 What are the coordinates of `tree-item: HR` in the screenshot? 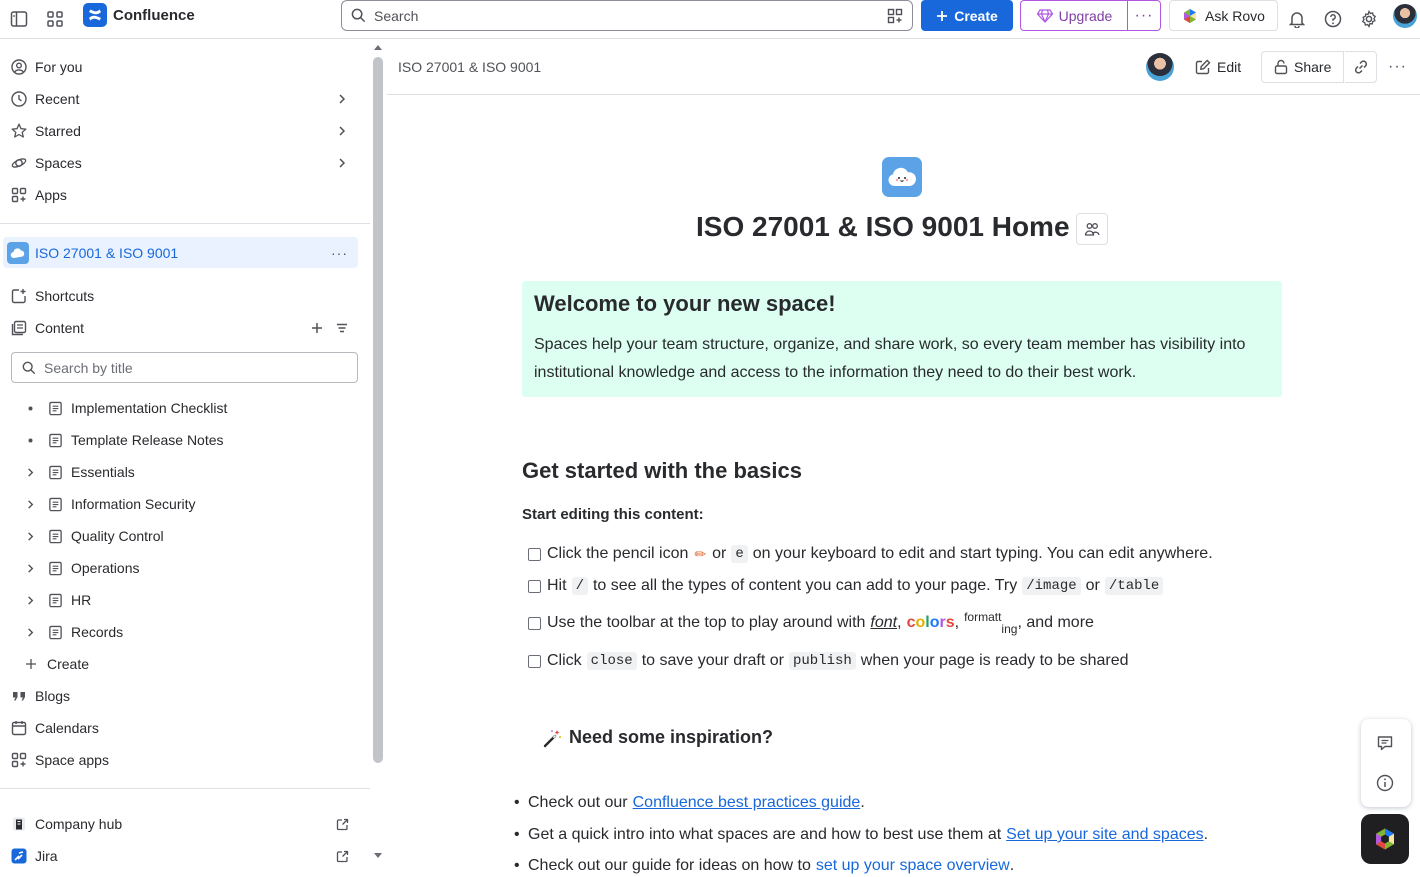 It's located at (190, 600).